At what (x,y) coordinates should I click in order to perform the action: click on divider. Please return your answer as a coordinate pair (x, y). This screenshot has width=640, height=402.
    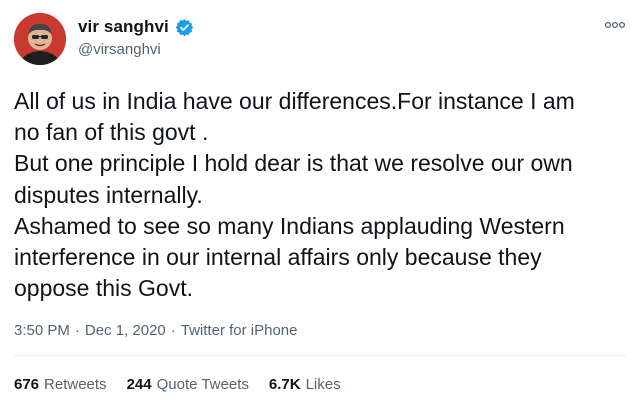
    Looking at the image, I should click on (320, 355).